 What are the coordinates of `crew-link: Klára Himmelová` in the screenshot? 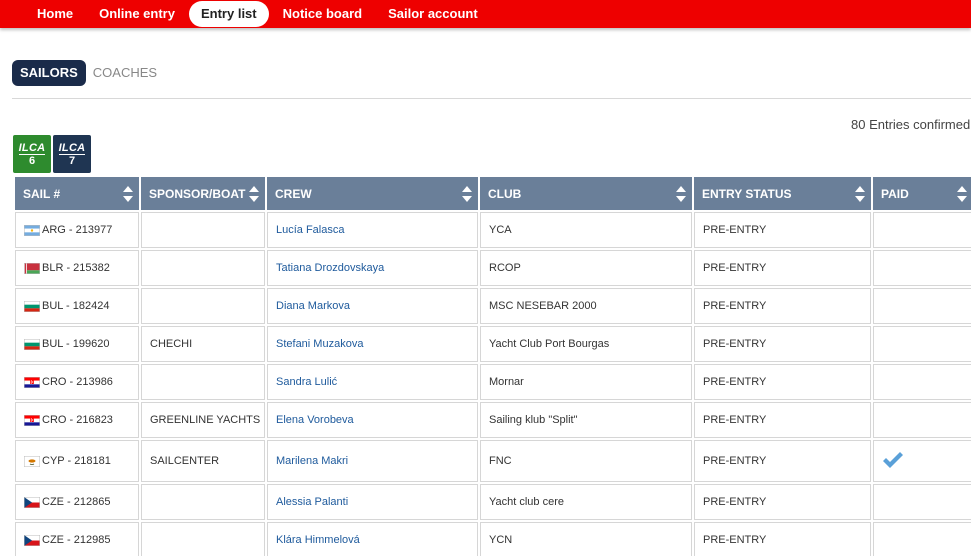 It's located at (318, 540).